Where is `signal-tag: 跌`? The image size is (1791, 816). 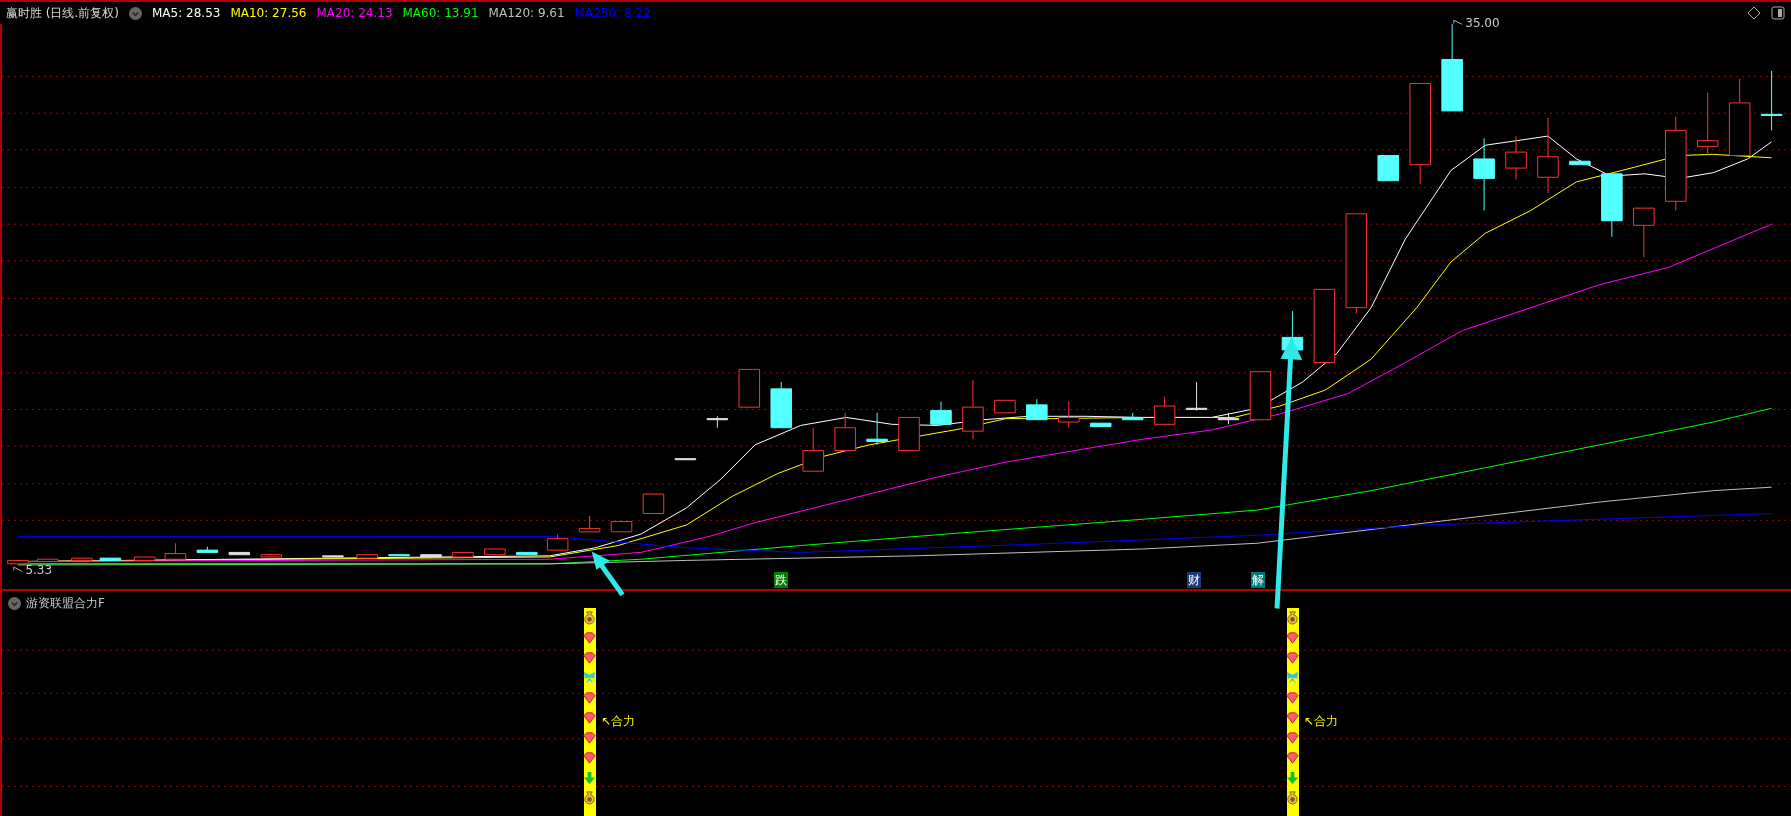
signal-tag: 跌 is located at coordinates (781, 579).